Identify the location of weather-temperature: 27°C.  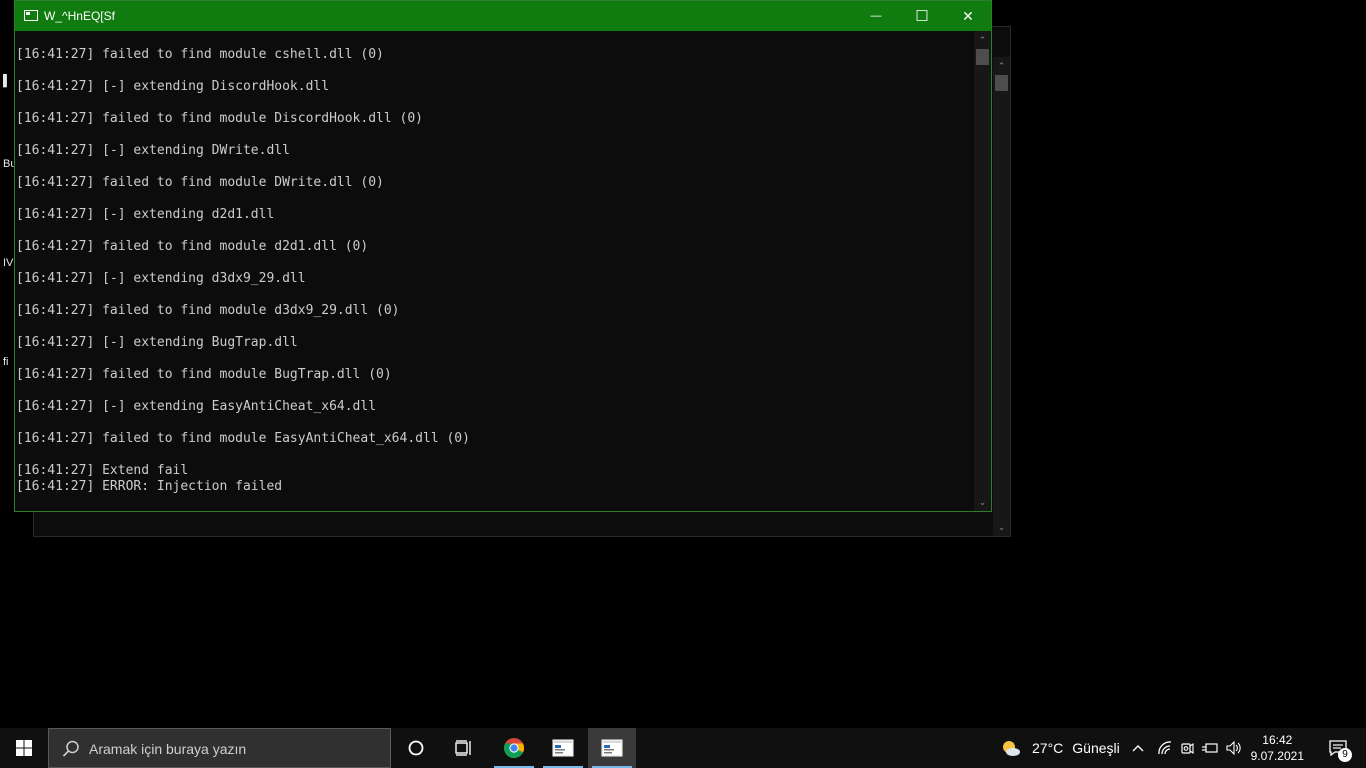
(1048, 748).